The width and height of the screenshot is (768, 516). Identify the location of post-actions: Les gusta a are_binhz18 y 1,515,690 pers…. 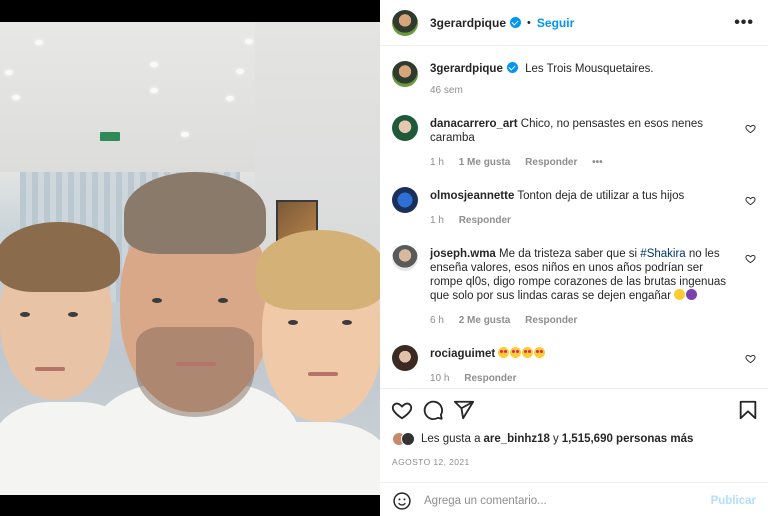
(574, 452).